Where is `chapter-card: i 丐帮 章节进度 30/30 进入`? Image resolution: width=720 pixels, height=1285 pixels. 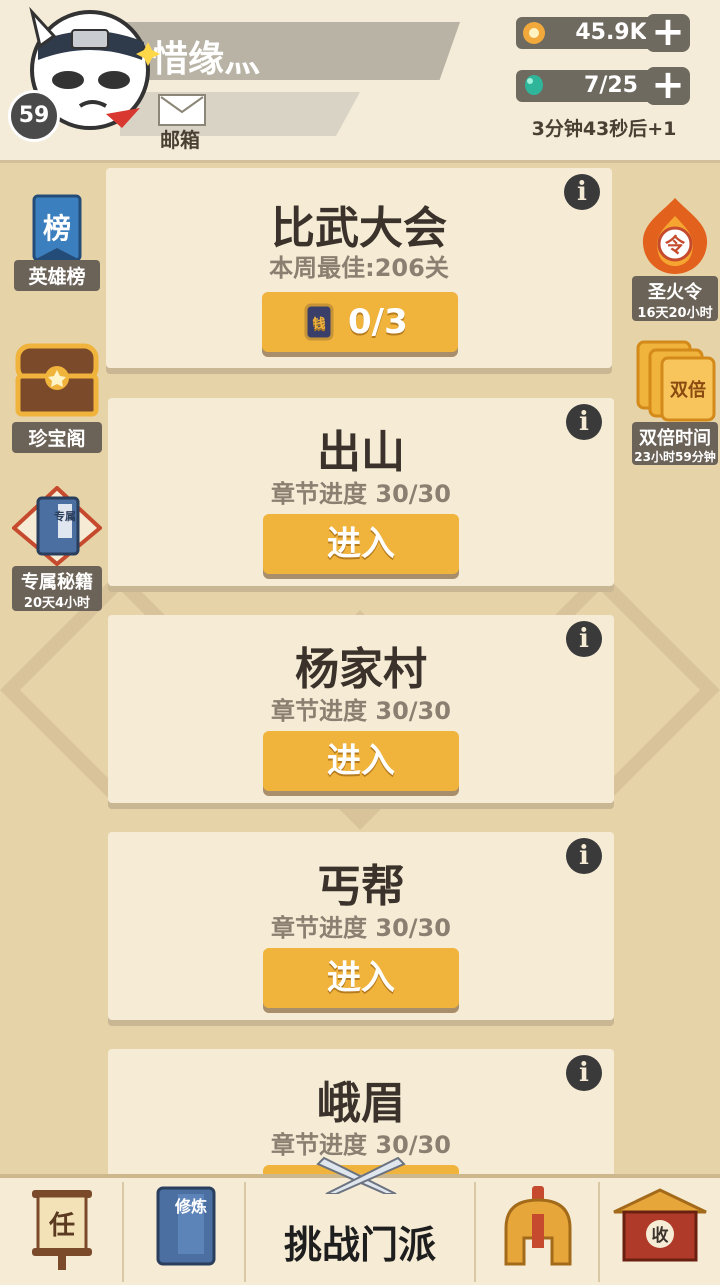
chapter-card: i 丐帮 章节进度 30/30 进入 is located at coordinates (361, 926).